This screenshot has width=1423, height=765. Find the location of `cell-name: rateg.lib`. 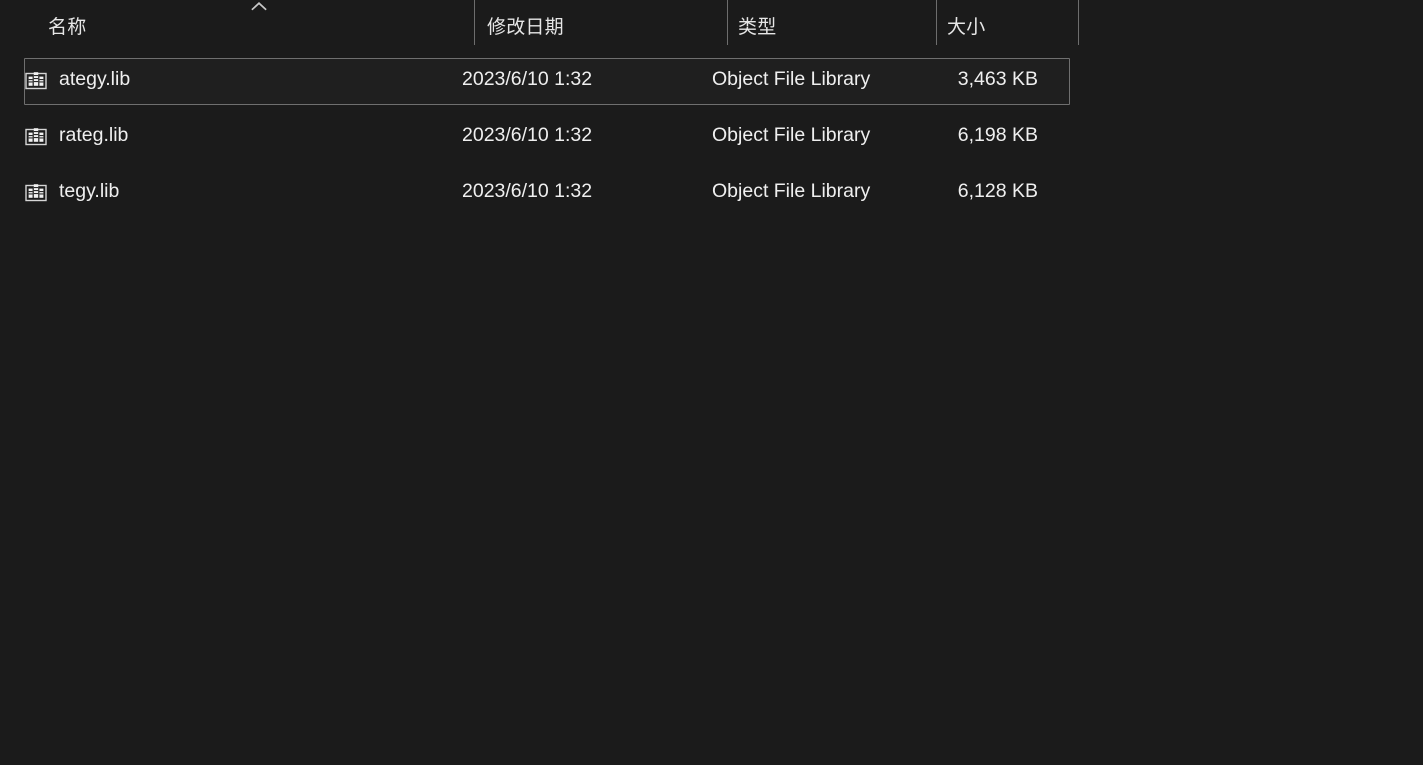

cell-name: rateg.lib is located at coordinates (76, 135).